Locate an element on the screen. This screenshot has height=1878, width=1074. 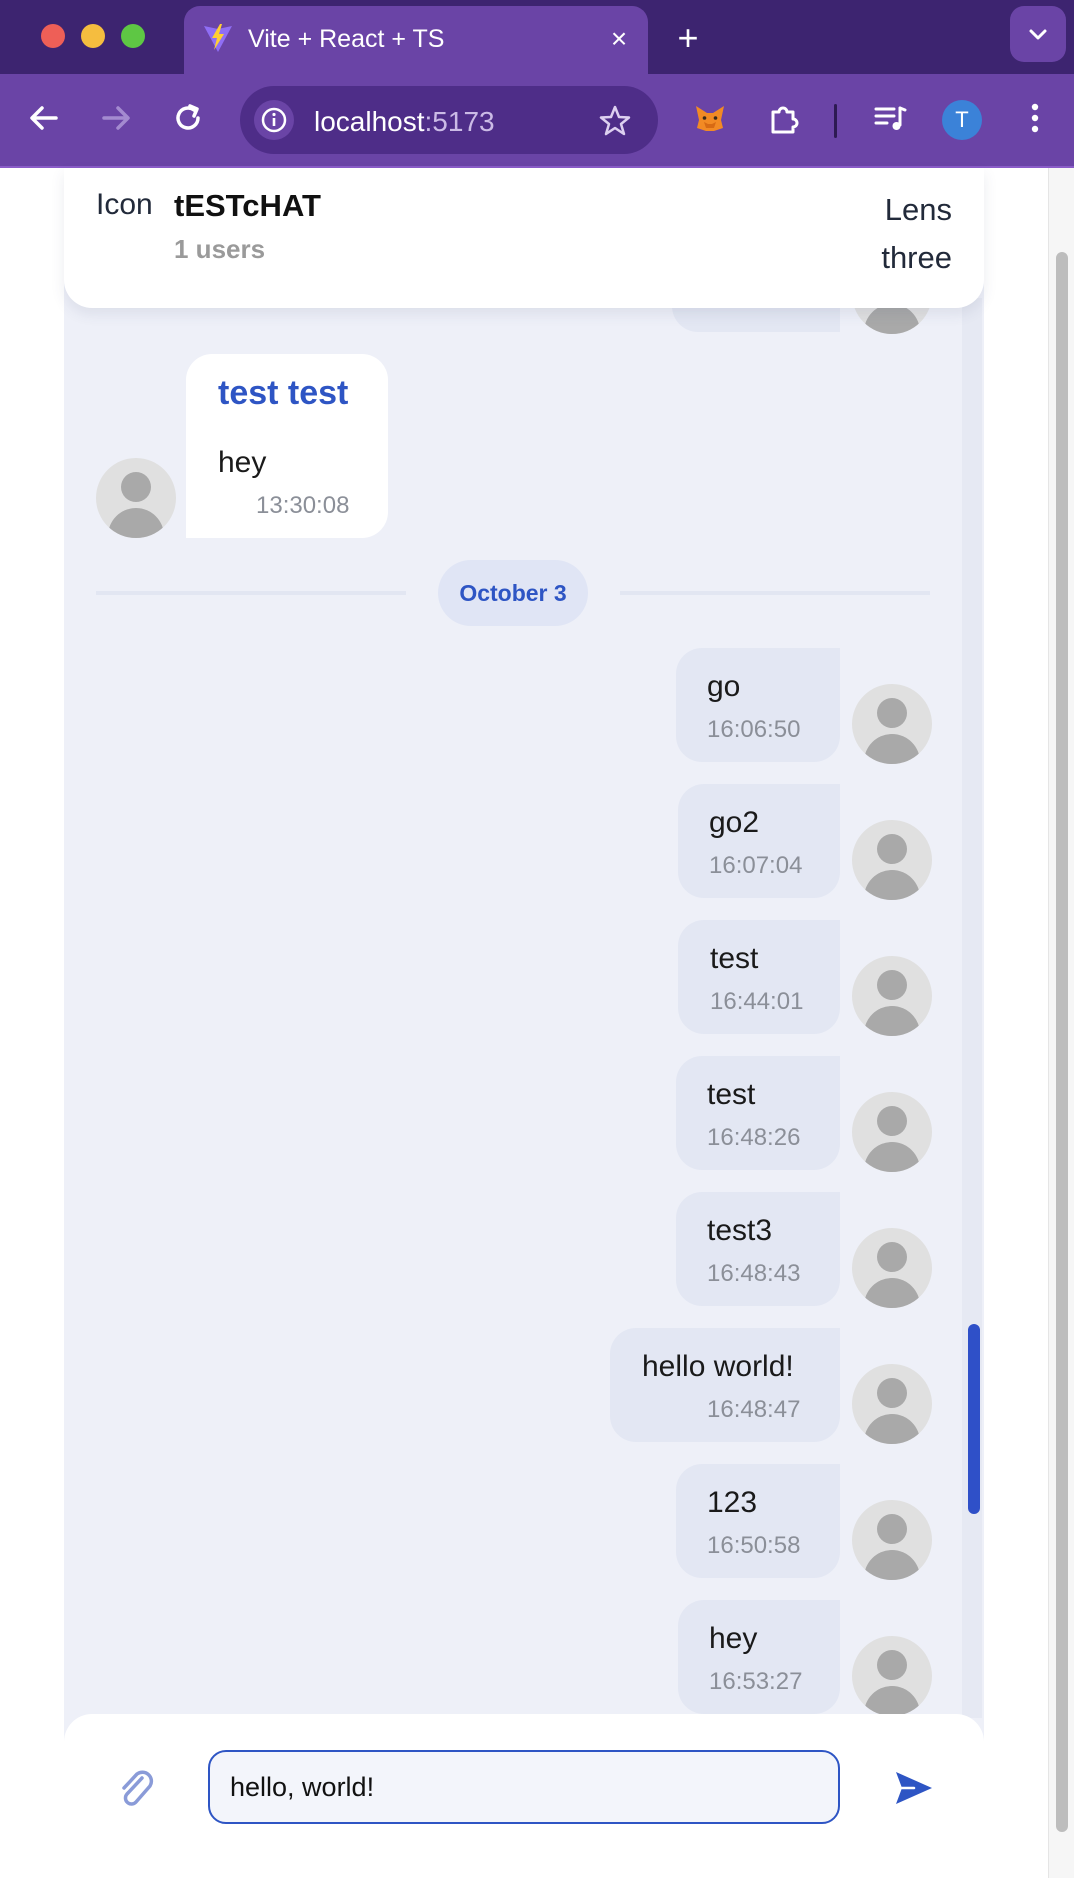
forward-arrow-icon is located at coordinates (116, 118).